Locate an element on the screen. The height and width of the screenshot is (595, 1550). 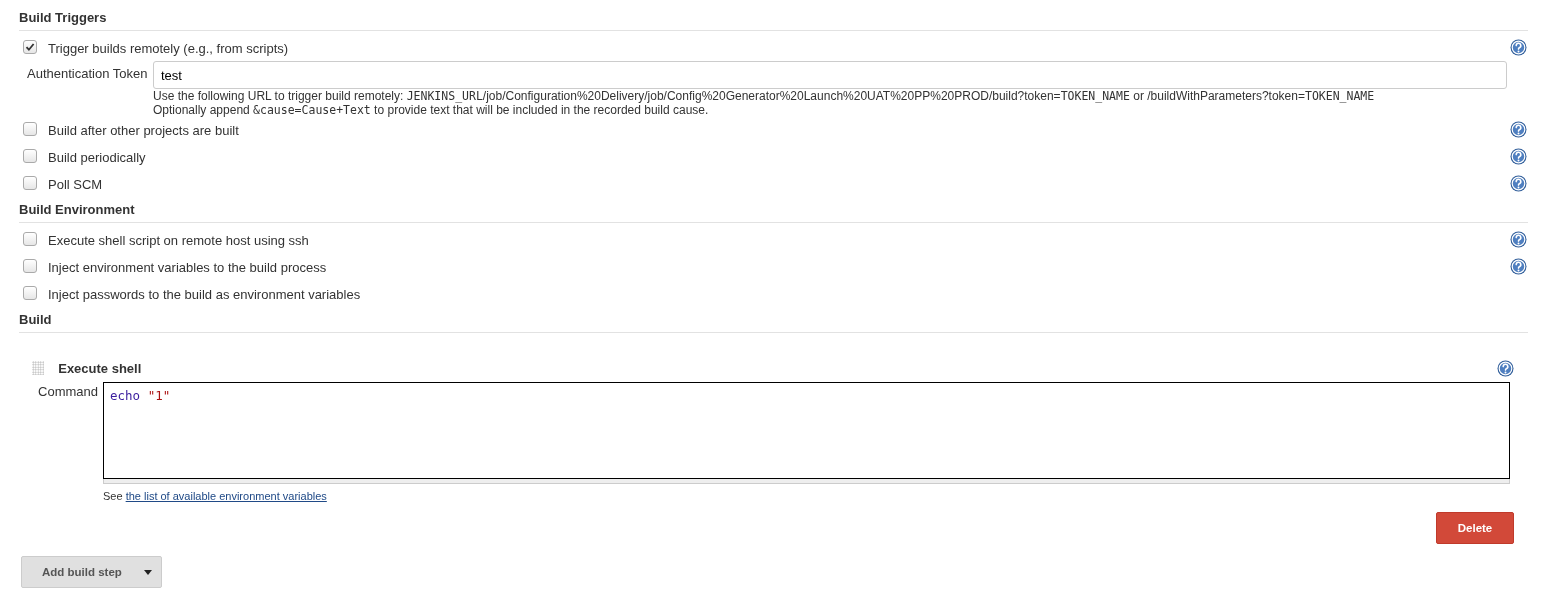
option-label: Execute shell script on remote host using ssh is located at coordinates (179, 240).